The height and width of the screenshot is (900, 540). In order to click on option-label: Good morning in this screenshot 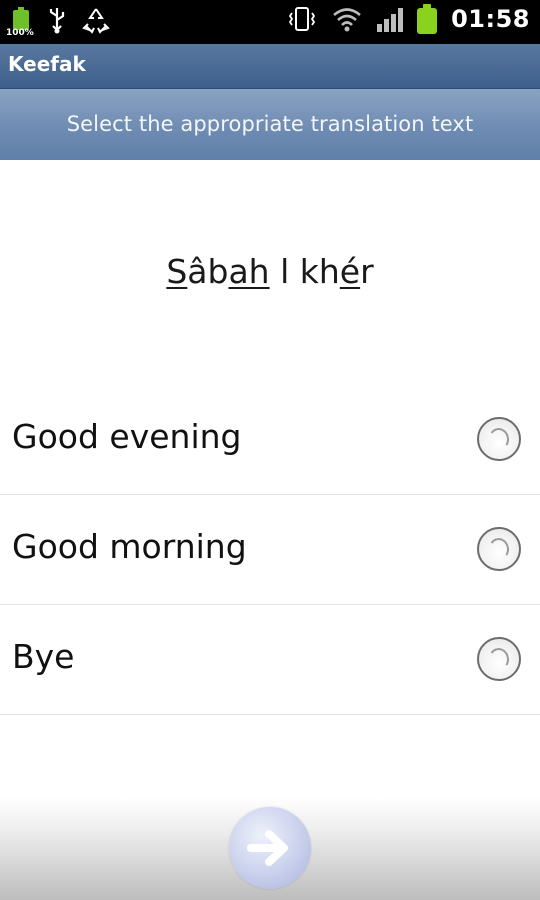, I will do `click(129, 546)`.